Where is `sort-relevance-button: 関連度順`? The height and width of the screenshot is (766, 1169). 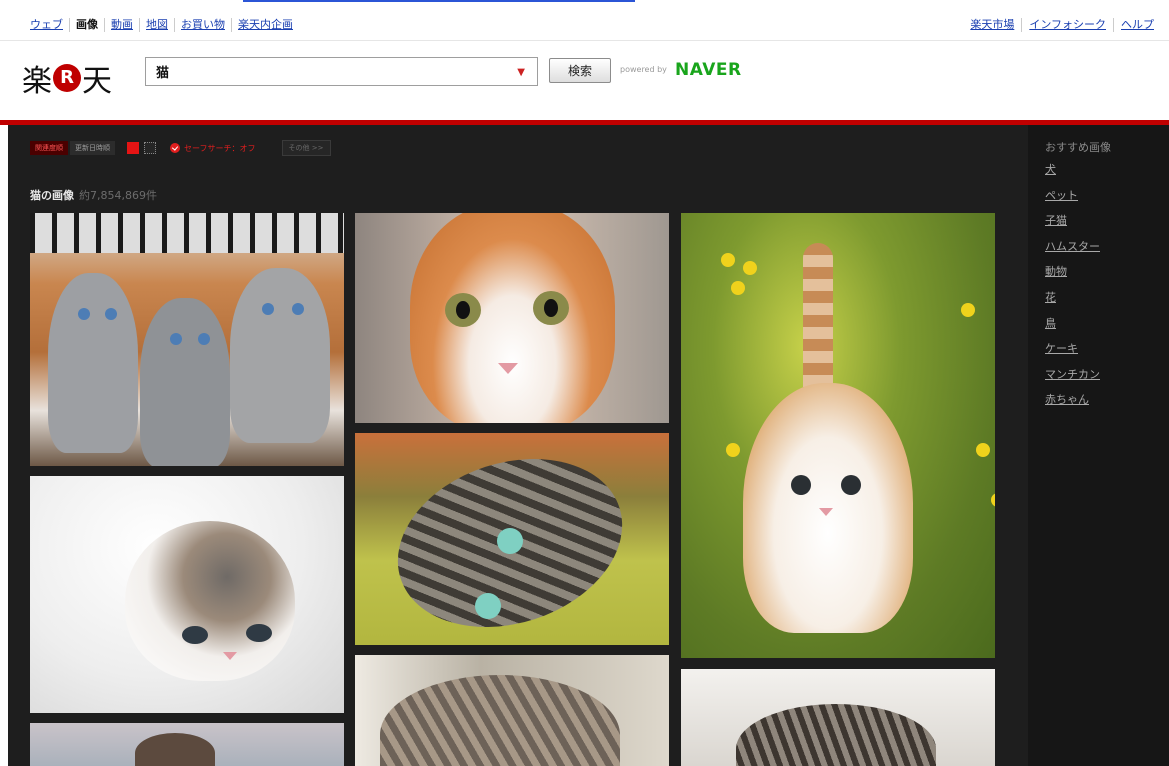
sort-relevance-button: 関連度順 is located at coordinates (49, 148).